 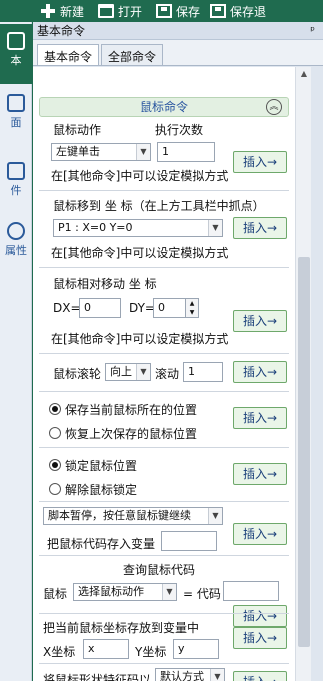 I want to click on sidebar-item-interface: 面, so click(x=16, y=119).